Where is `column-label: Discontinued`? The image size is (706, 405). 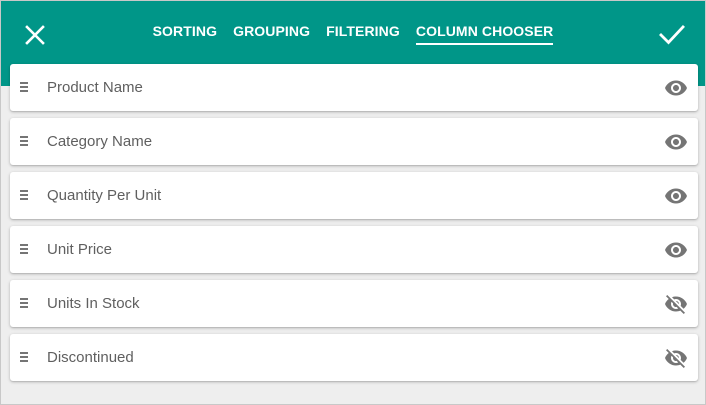 column-label: Discontinued is located at coordinates (90, 357).